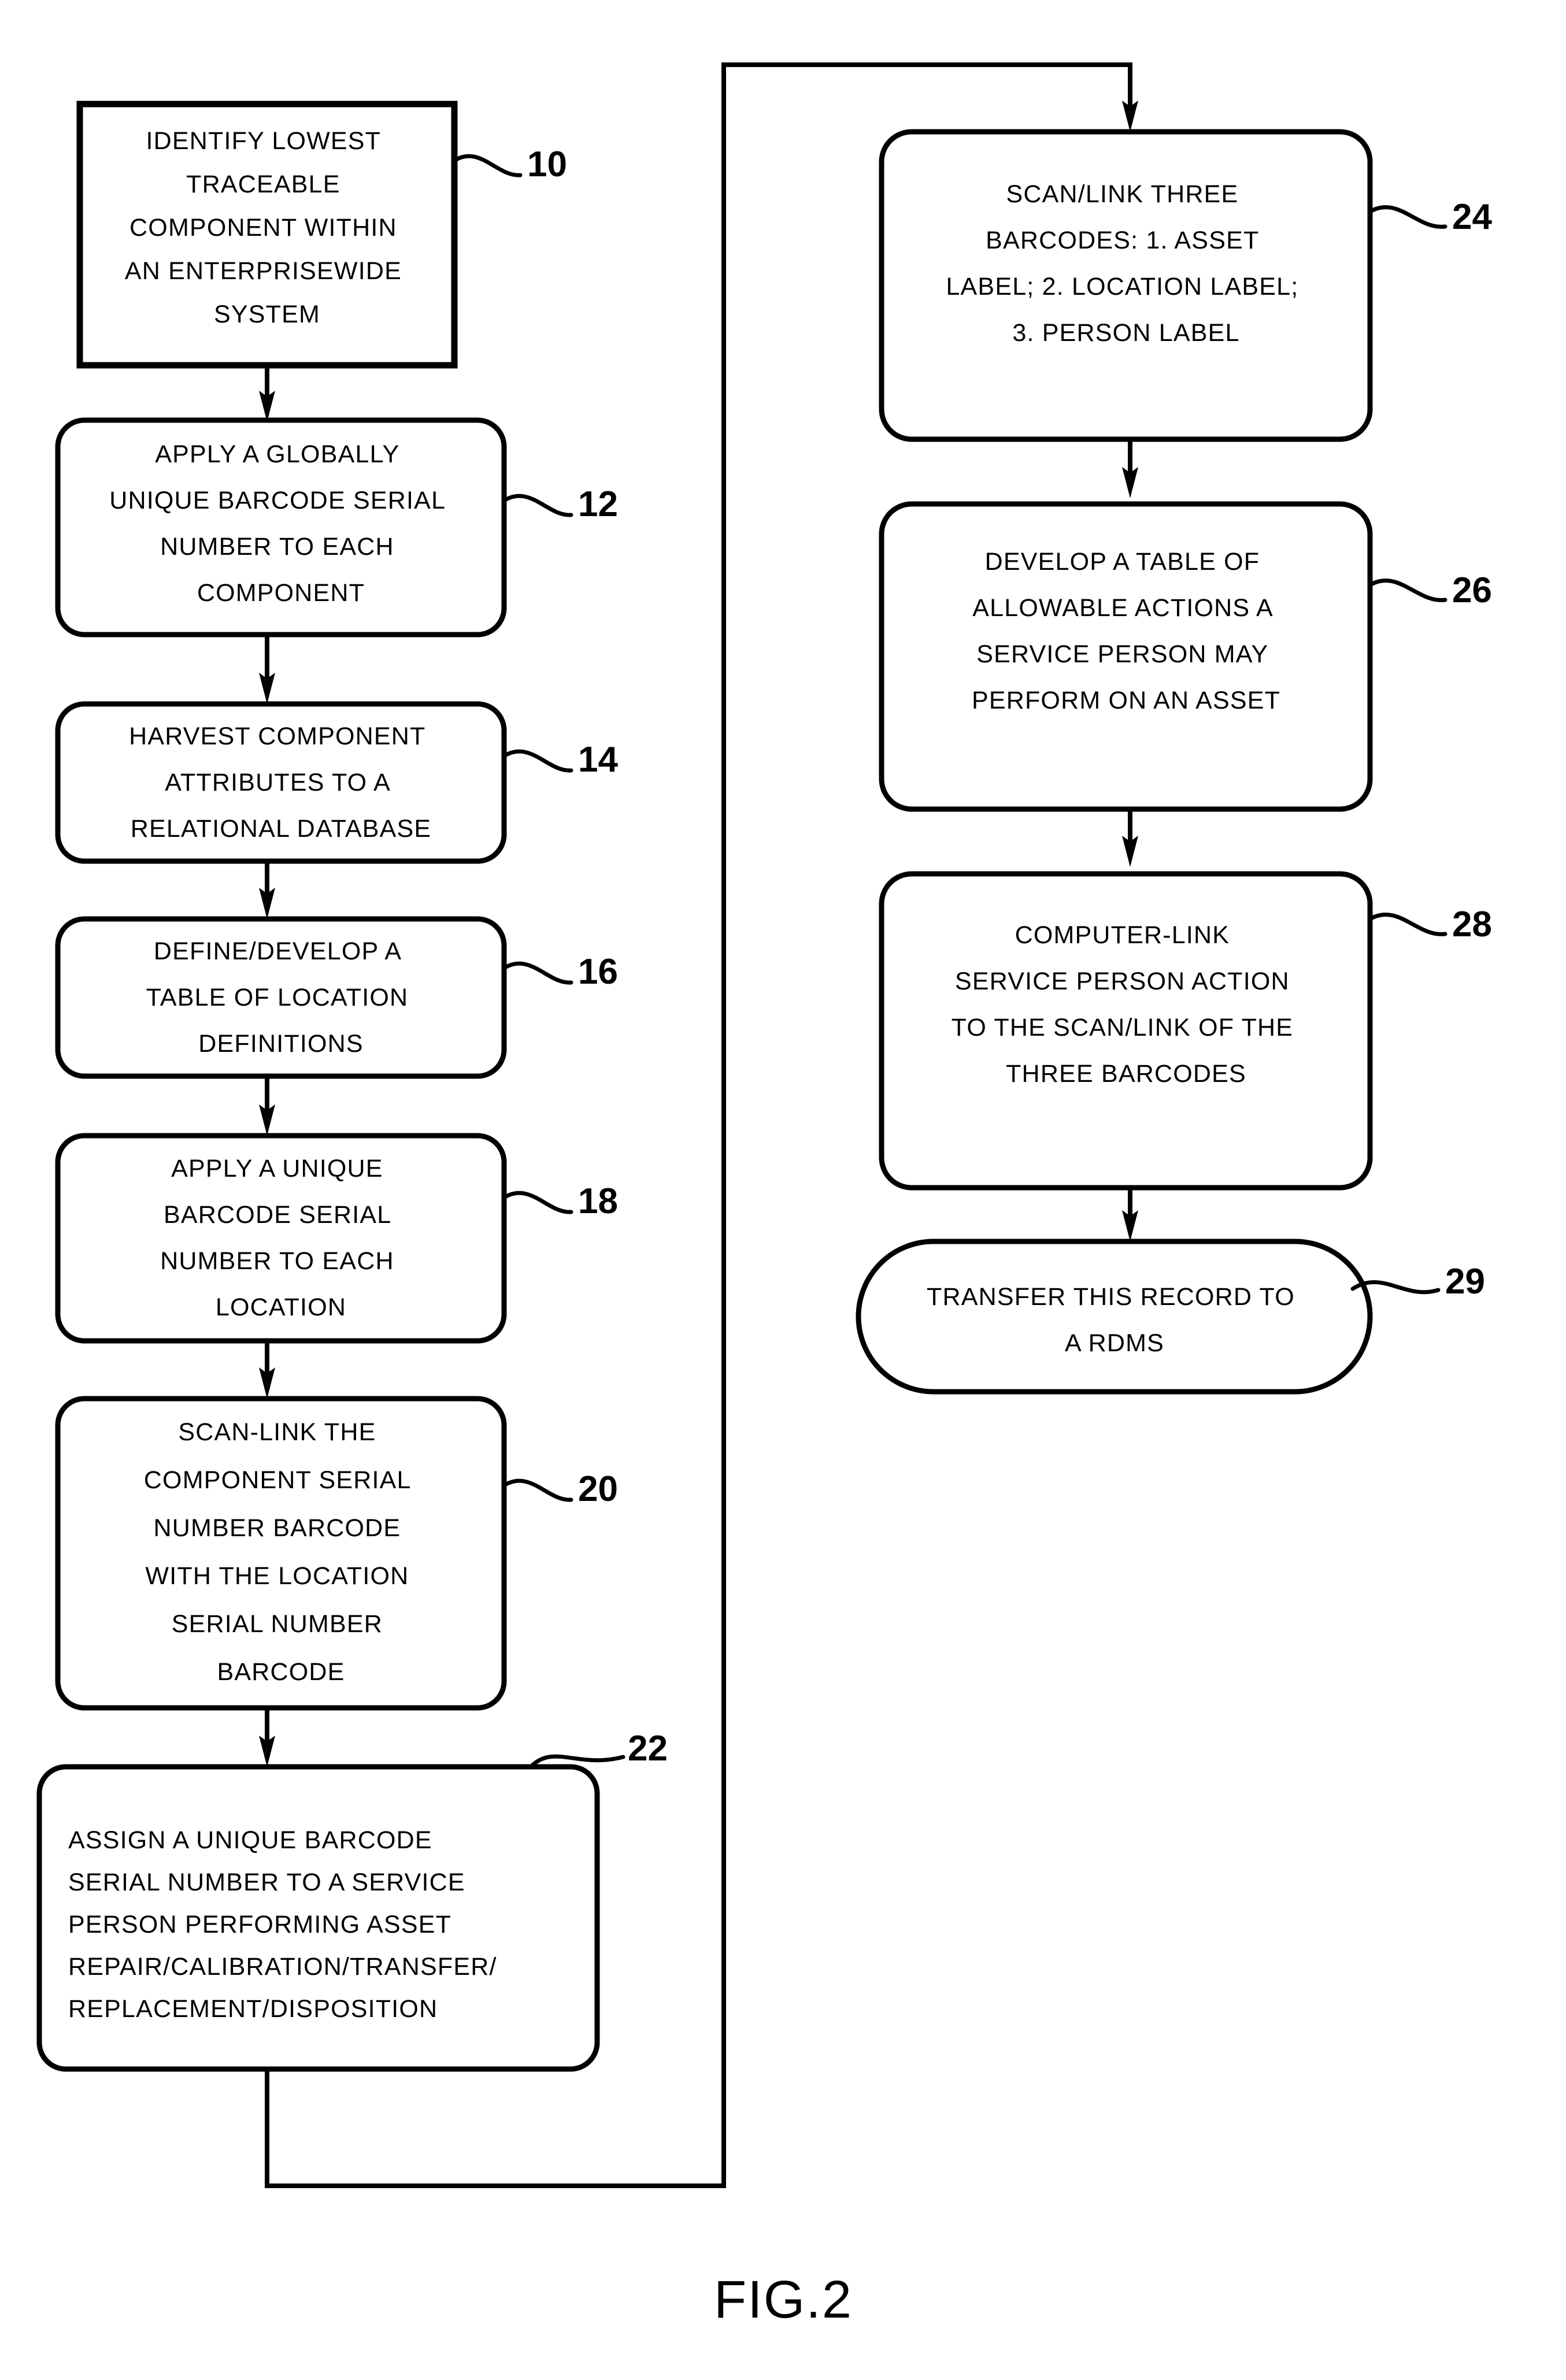 The height and width of the screenshot is (2380, 1566). Describe the element at coordinates (547, 164) in the screenshot. I see `ref-number-10: 10` at that location.